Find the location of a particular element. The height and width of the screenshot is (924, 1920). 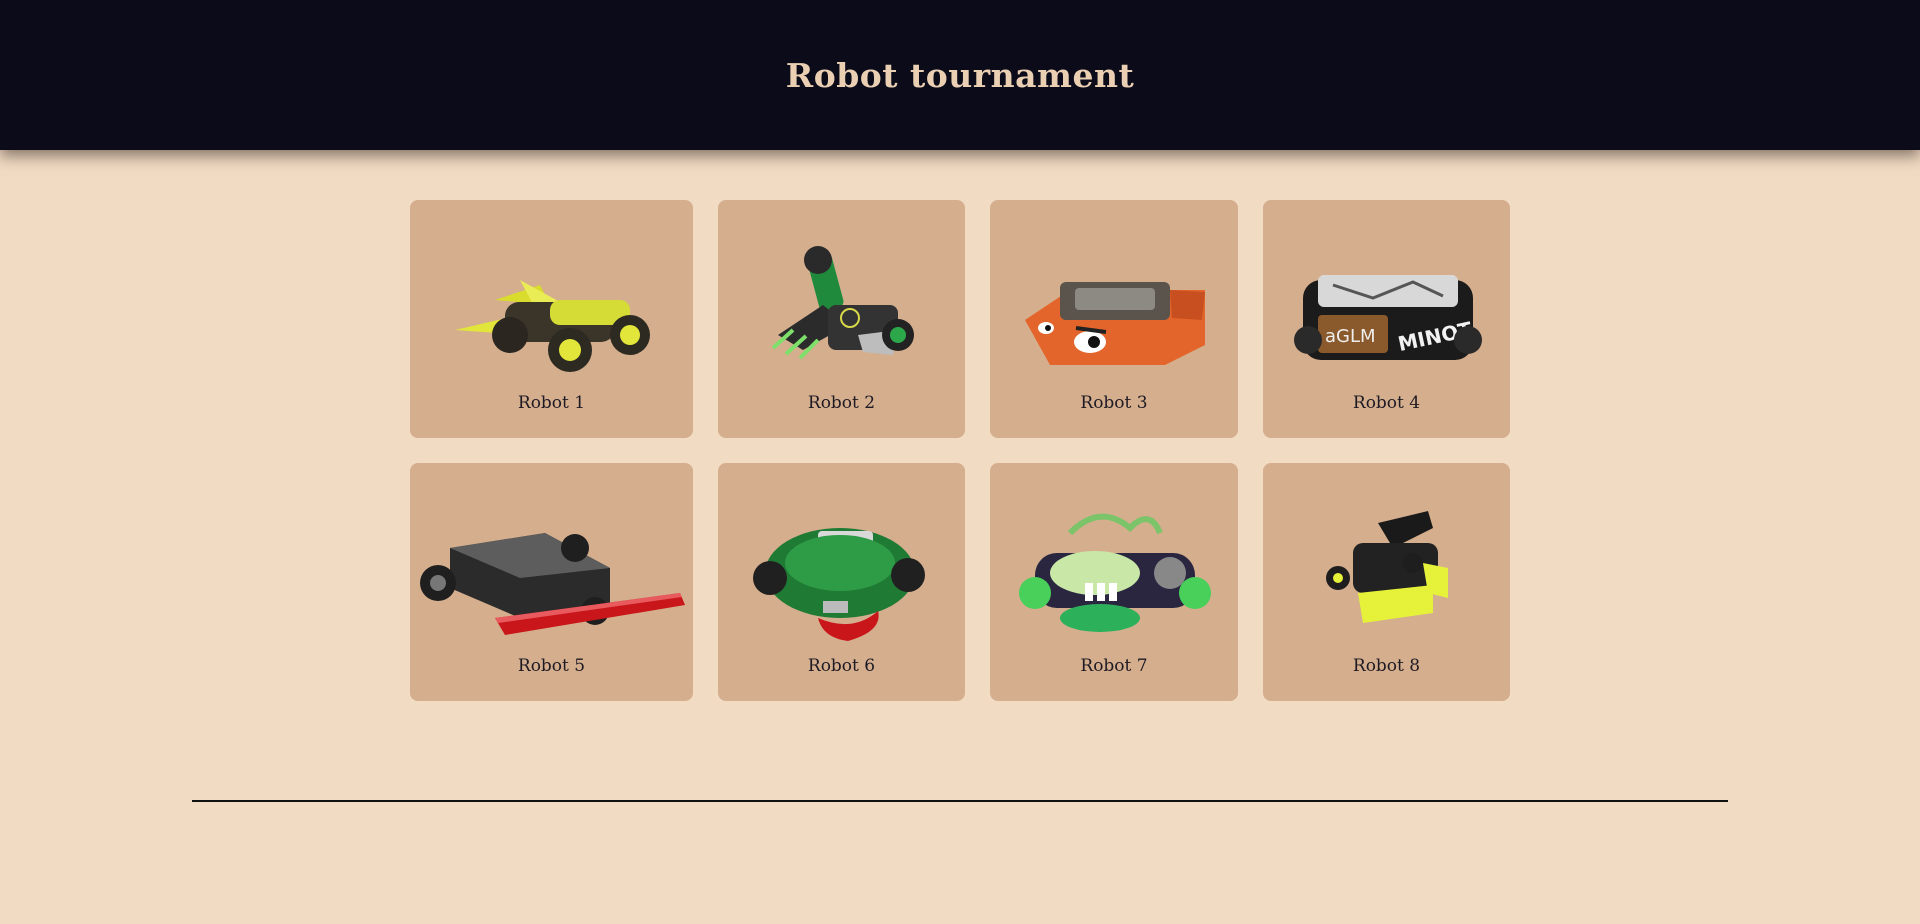

robot-card-label: Robot 7 is located at coordinates (1114, 666).